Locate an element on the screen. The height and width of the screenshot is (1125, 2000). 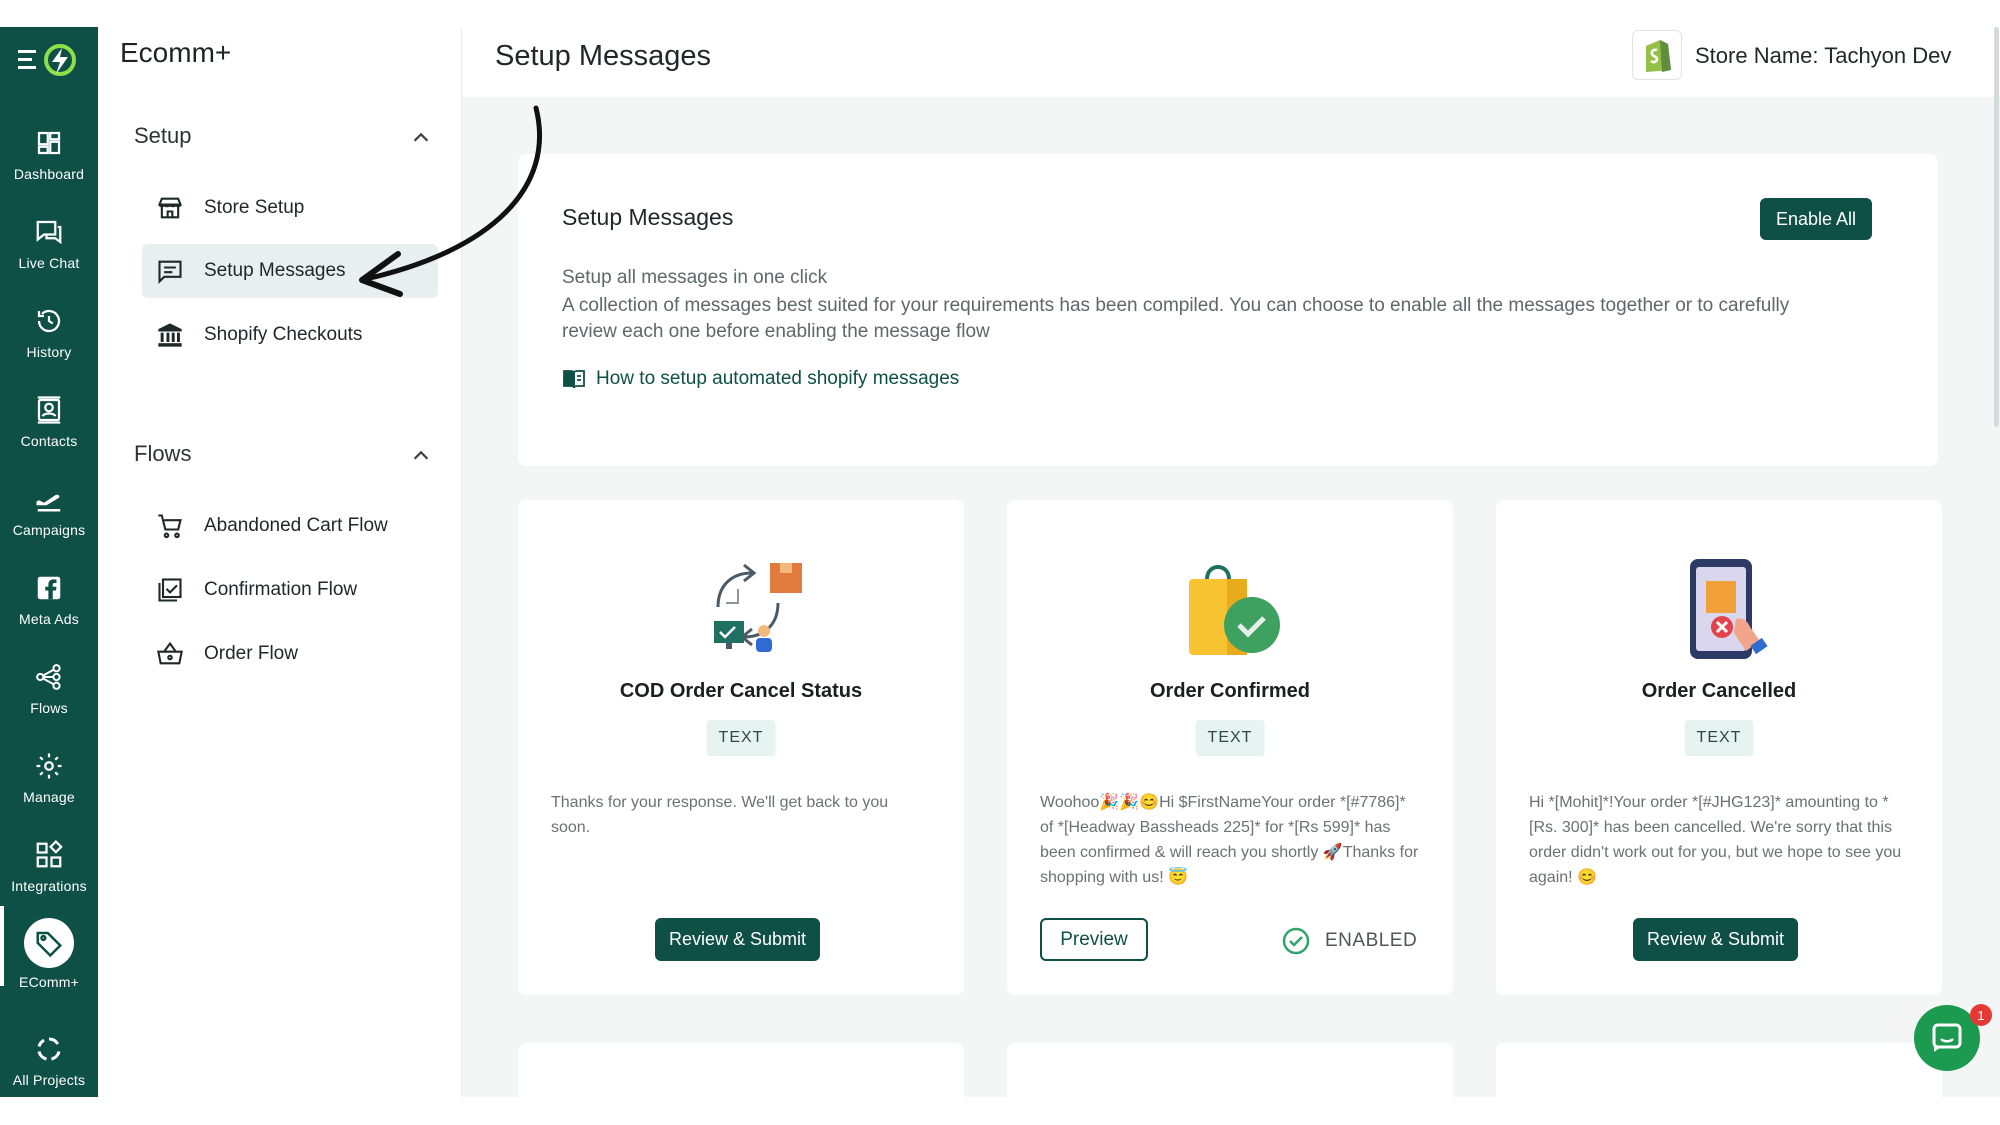
plane-icon is located at coordinates (48, 503).